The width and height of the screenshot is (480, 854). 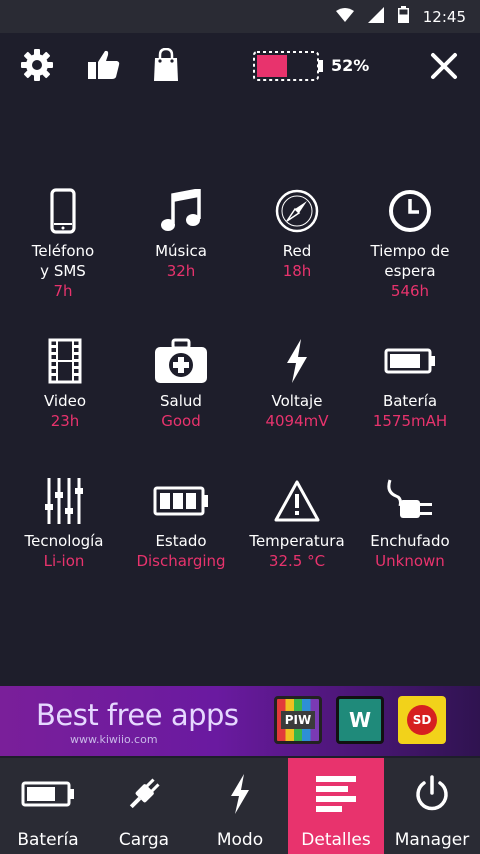 I want to click on stat-phone: Teléfono y SMS 7h, so click(x=63, y=243).